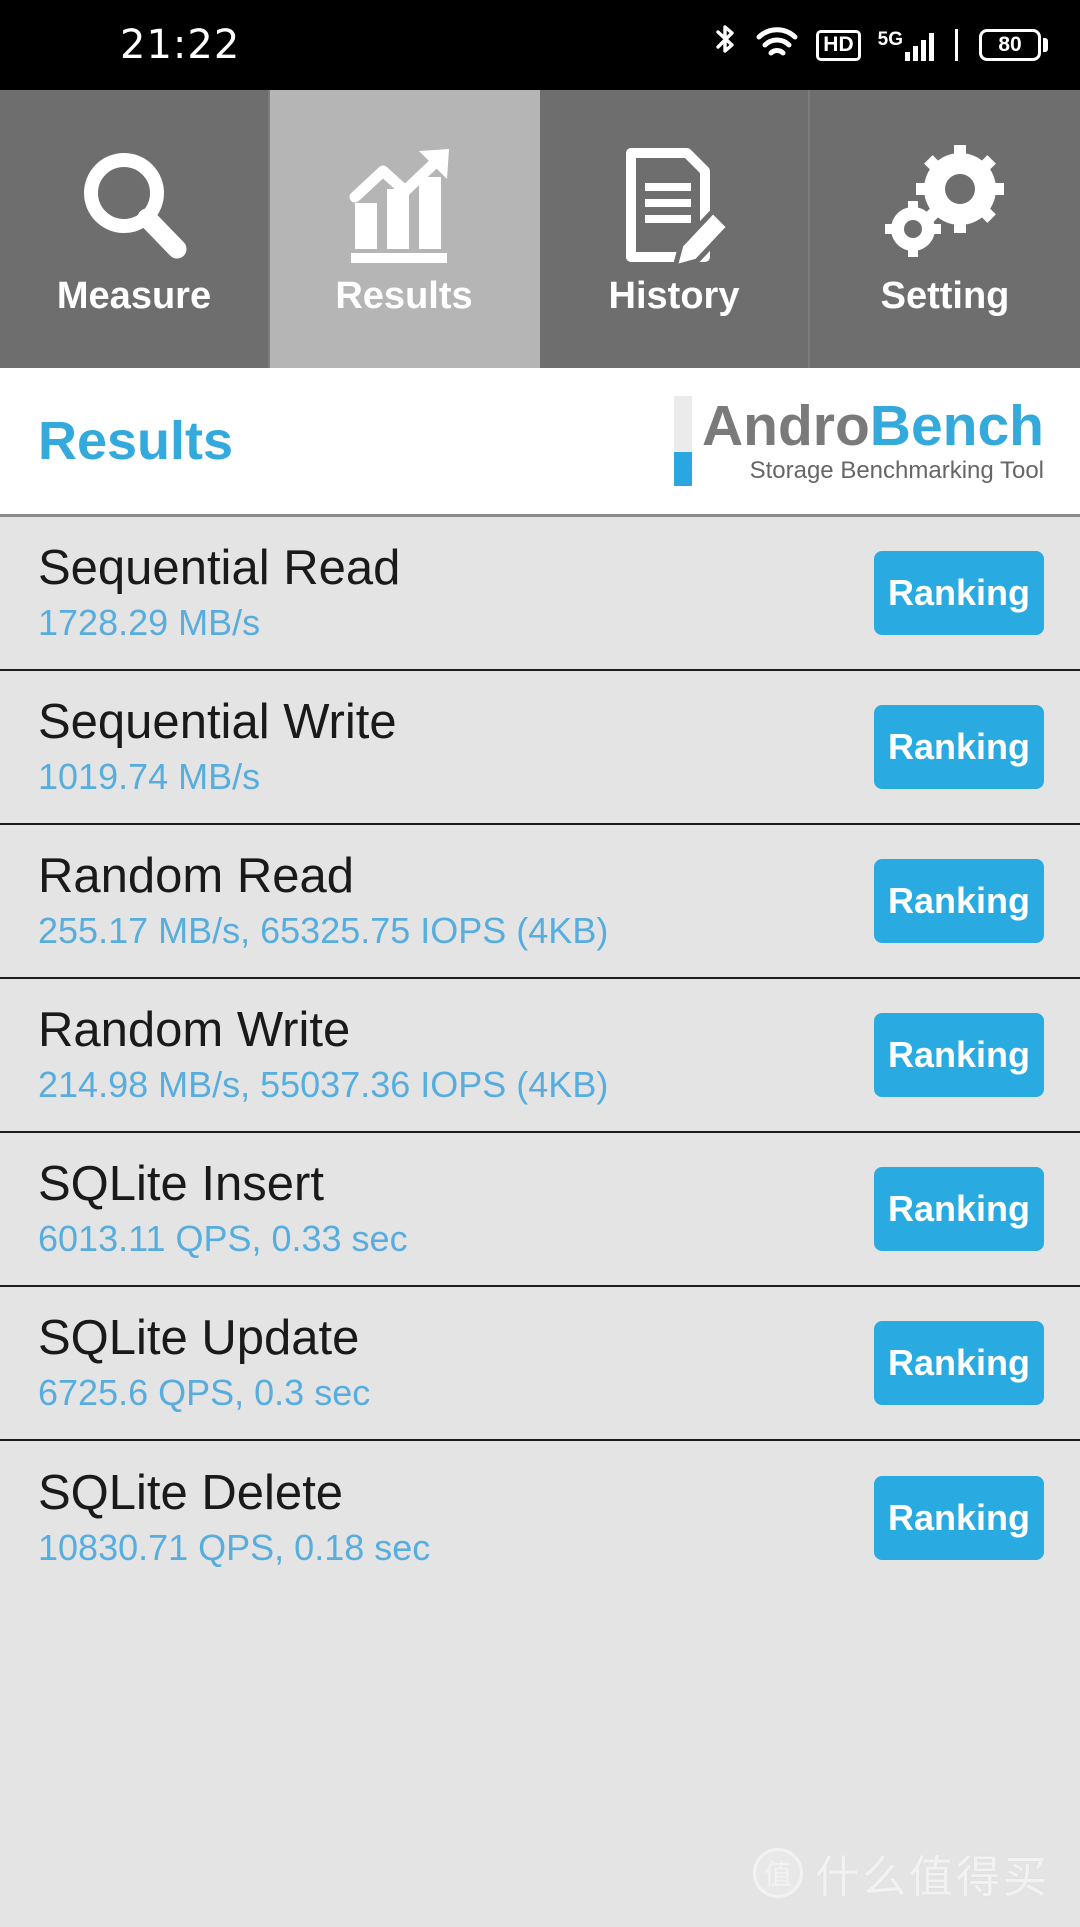 This screenshot has width=1080, height=1927. I want to click on benchmark-value: 10830.71 QPS, 0.18 sec, so click(234, 1547).